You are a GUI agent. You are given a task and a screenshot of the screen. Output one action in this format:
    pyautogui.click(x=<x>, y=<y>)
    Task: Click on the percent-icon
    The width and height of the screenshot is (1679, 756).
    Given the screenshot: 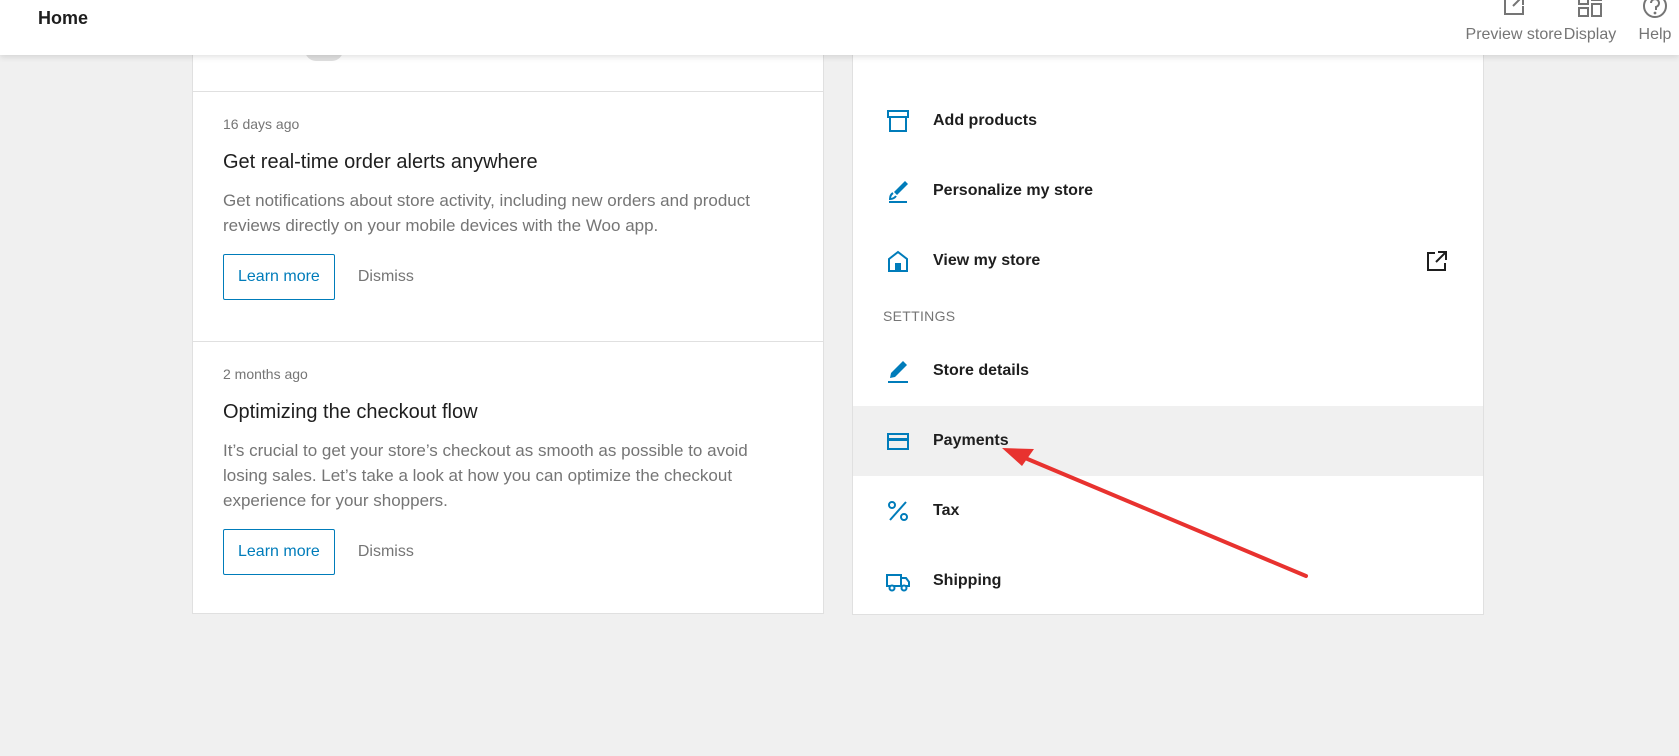 What is the action you would take?
    pyautogui.click(x=898, y=511)
    